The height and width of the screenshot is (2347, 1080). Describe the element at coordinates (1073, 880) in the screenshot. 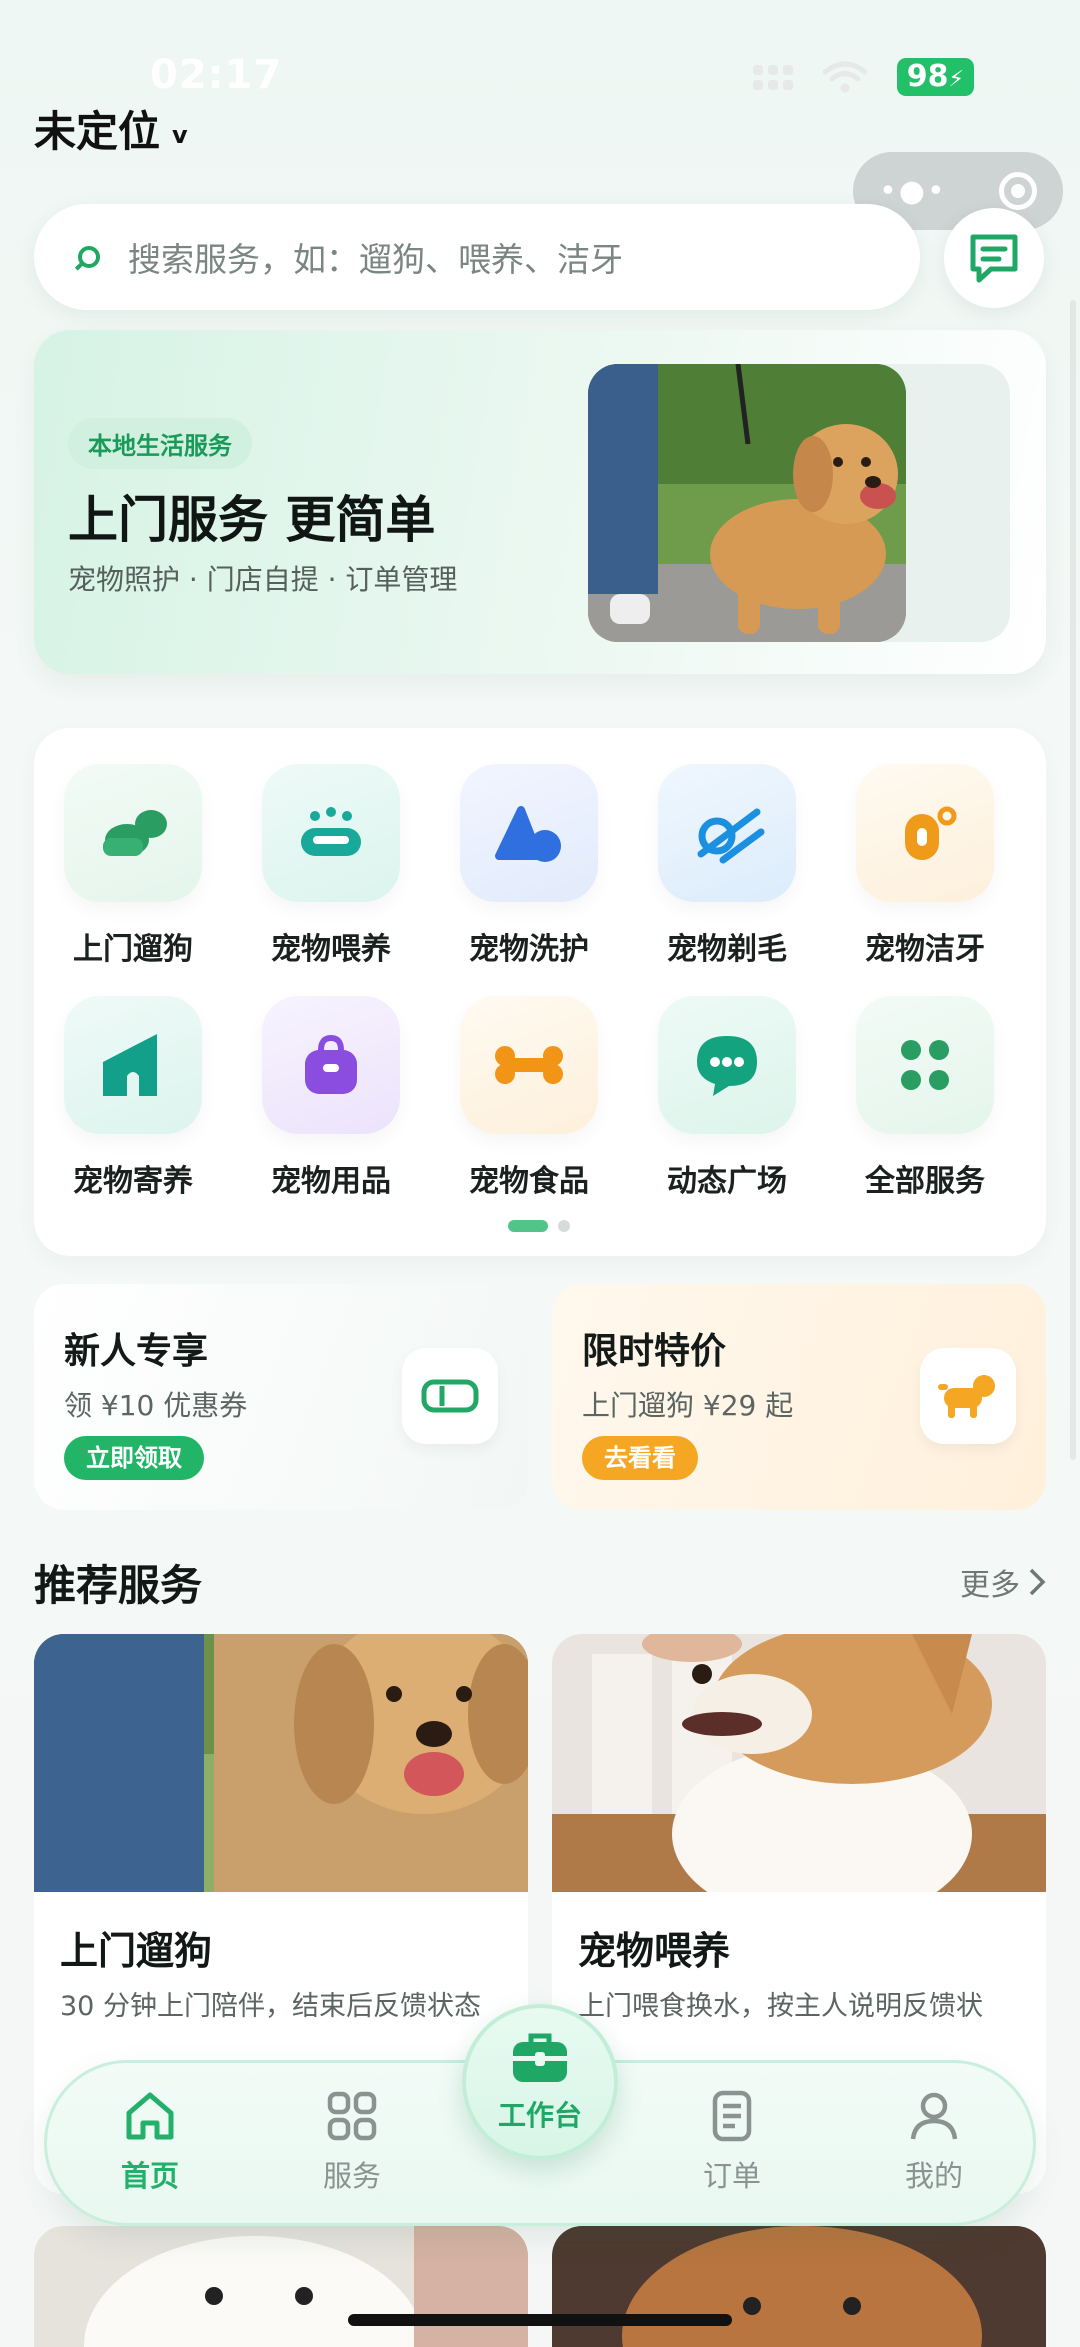

I see `scrollbar` at that location.